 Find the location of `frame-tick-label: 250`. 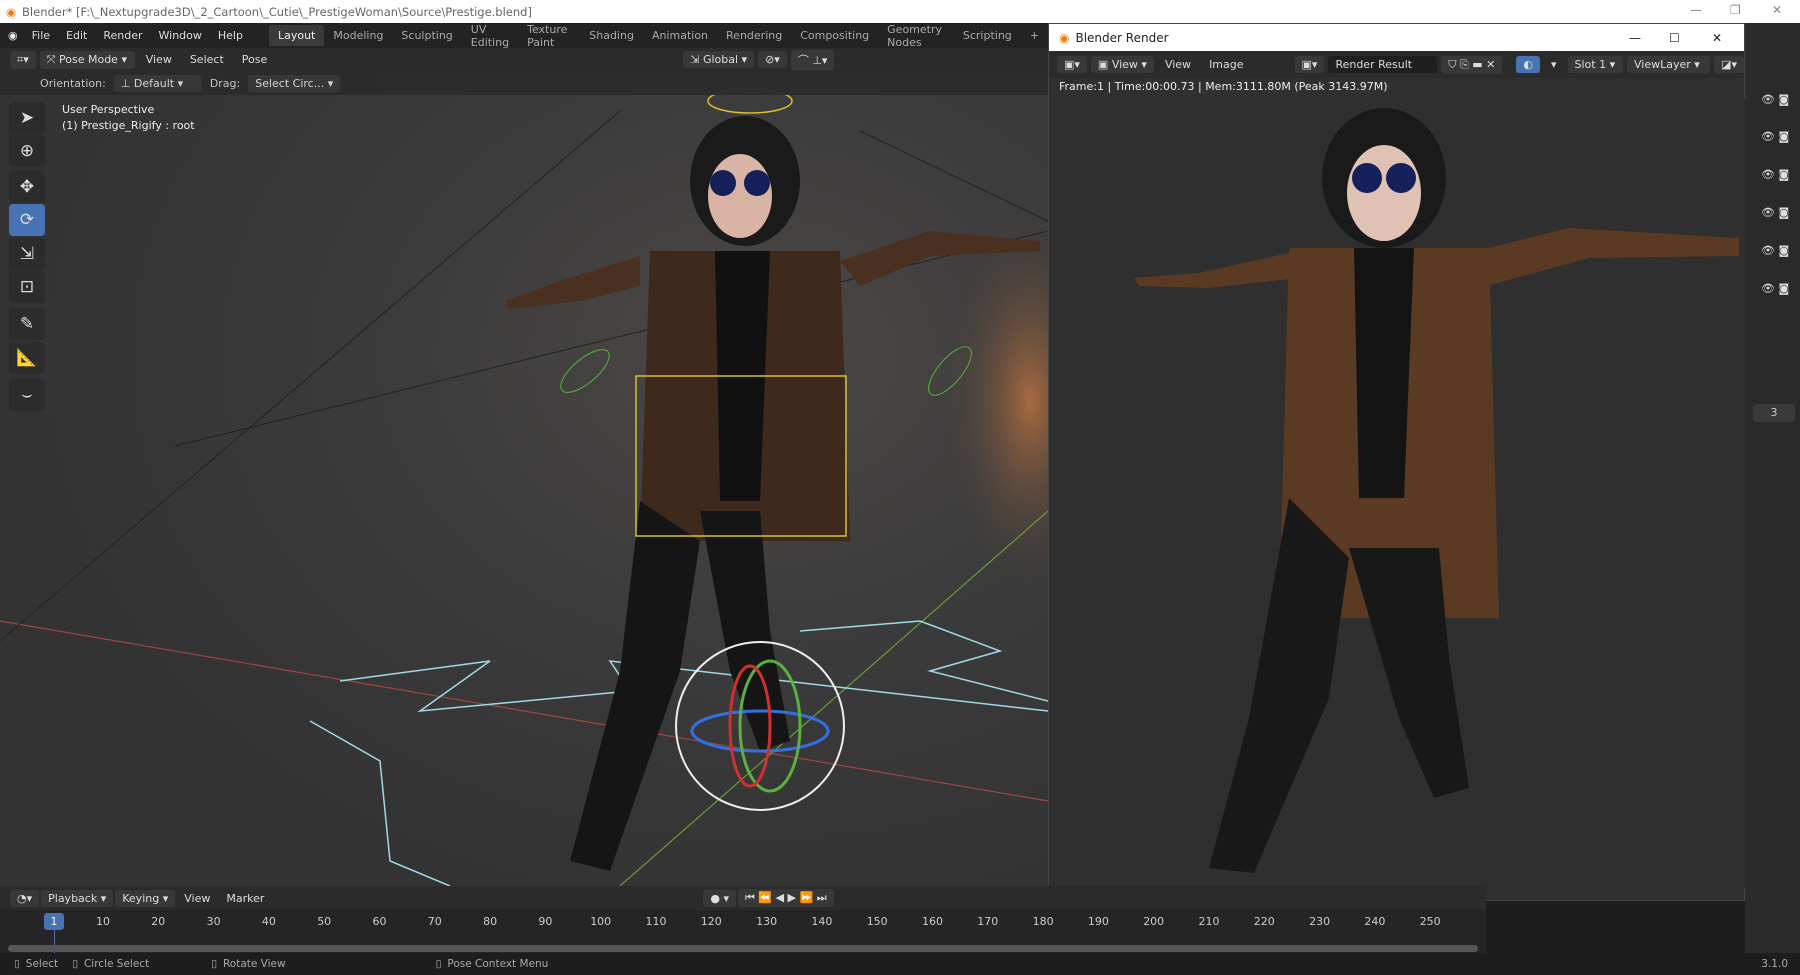

frame-tick-label: 250 is located at coordinates (1430, 921).